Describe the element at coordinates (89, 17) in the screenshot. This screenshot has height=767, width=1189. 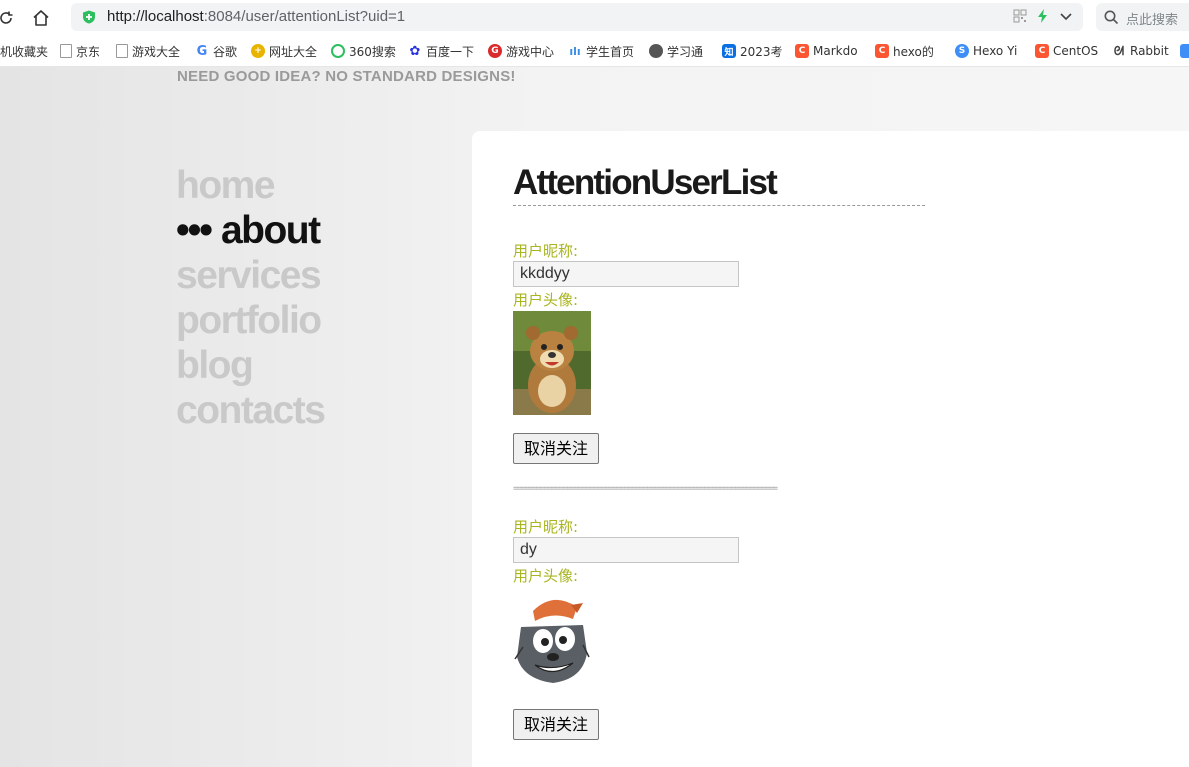
I see `secure-shield-icon` at that location.